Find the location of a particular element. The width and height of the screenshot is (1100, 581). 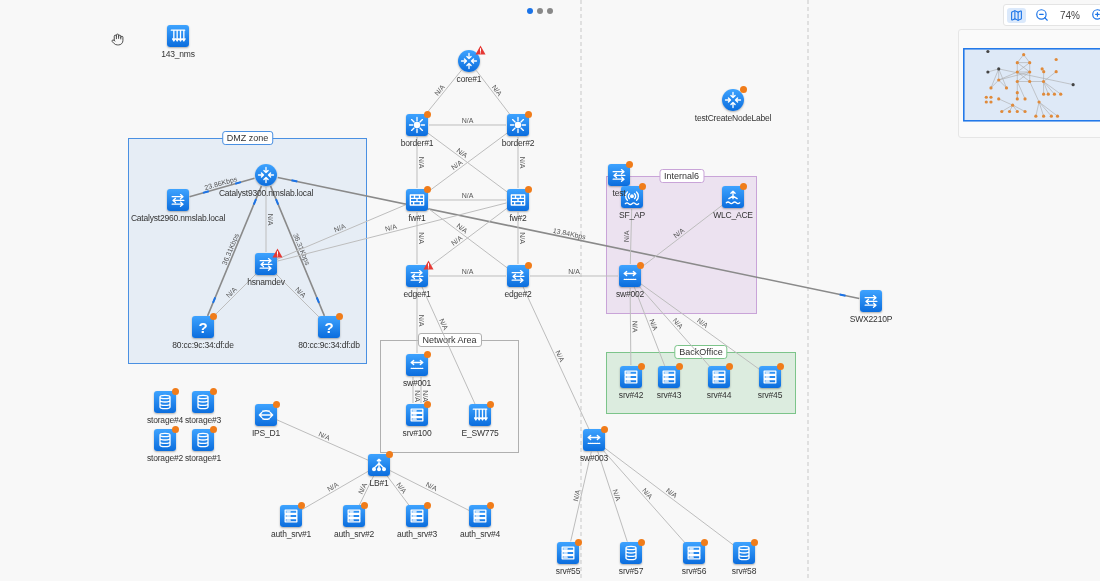

node-label: SWX2210P is located at coordinates (871, 319).